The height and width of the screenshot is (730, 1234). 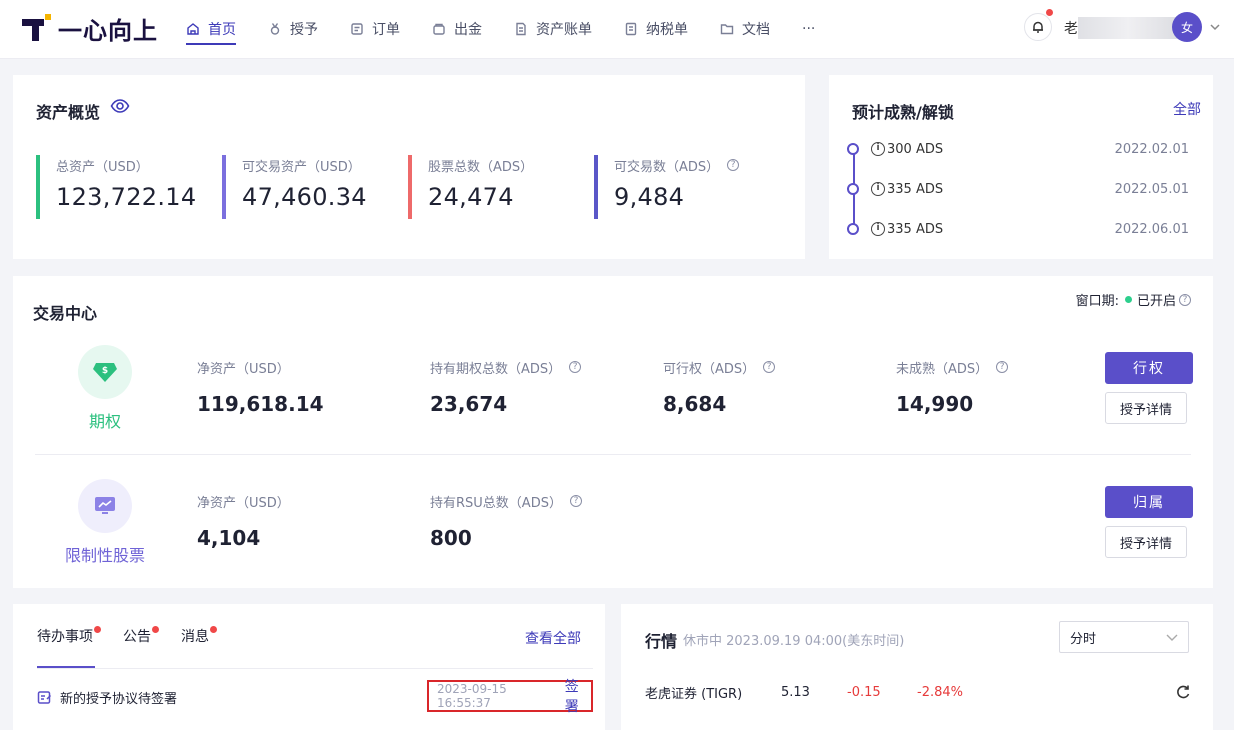 I want to click on order-icon, so click(x=357, y=29).